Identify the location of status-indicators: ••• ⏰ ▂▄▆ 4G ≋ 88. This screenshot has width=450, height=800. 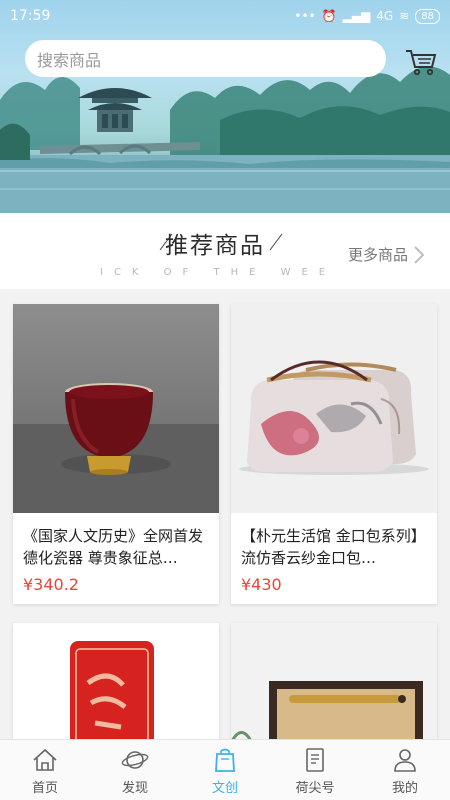
(367, 16).